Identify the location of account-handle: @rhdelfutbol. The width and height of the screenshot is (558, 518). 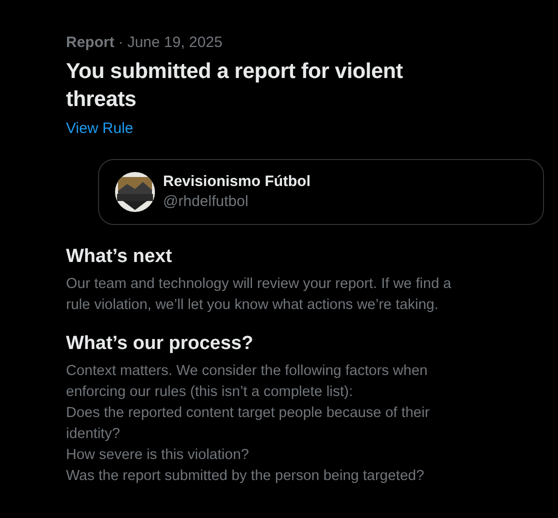
(206, 202).